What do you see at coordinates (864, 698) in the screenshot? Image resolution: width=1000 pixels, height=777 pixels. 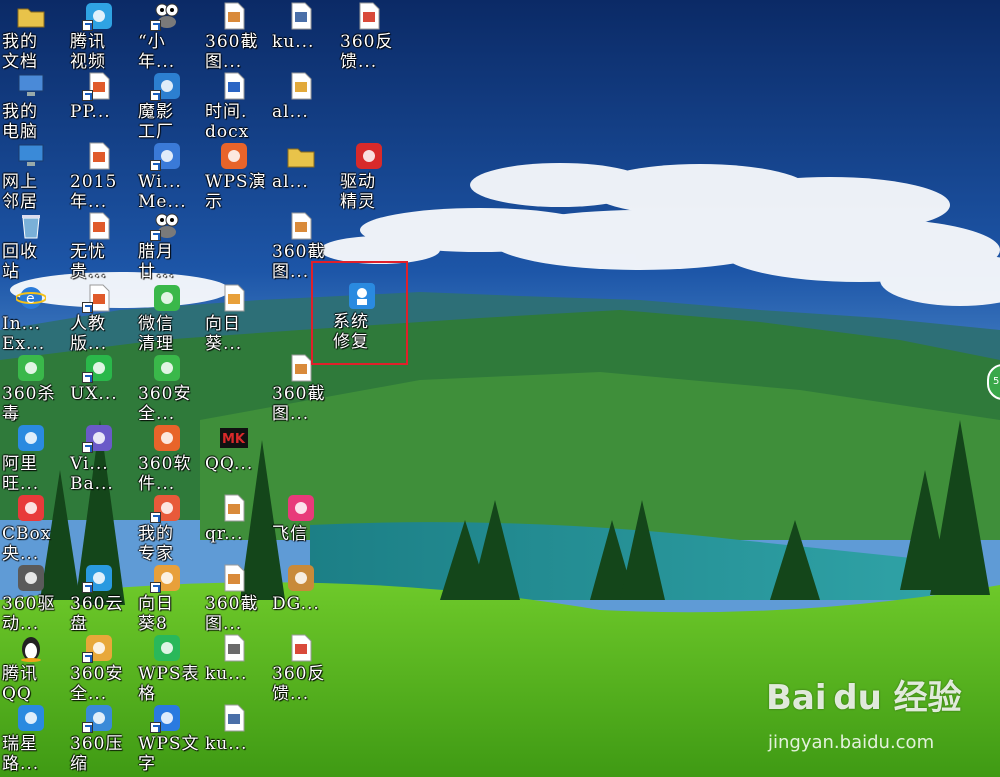 I see `watermark-logo: Bai du 经验` at bounding box center [864, 698].